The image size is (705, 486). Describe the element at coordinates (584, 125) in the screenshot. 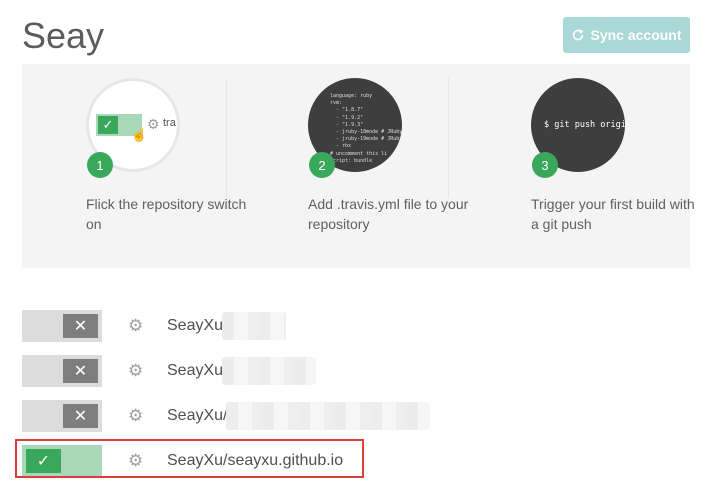

I see `git-push-command: $ git push origin` at that location.